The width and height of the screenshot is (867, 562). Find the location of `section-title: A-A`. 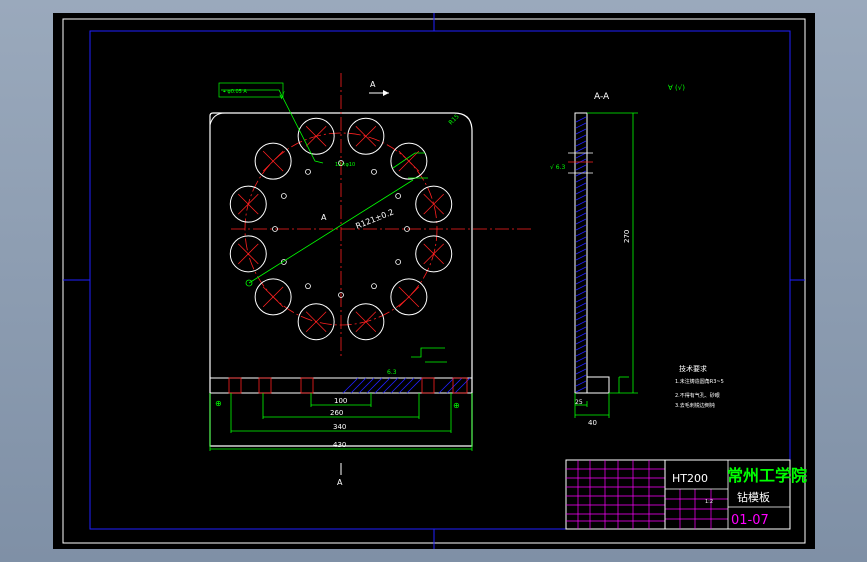

section-title: A-A is located at coordinates (602, 97).